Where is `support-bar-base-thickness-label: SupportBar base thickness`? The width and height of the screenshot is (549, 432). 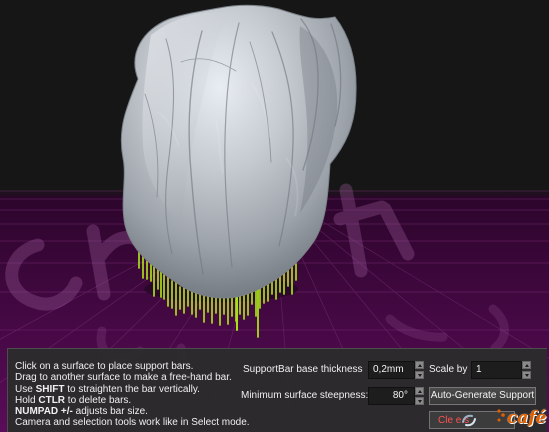 support-bar-base-thickness-label: SupportBar base thickness is located at coordinates (303, 369).